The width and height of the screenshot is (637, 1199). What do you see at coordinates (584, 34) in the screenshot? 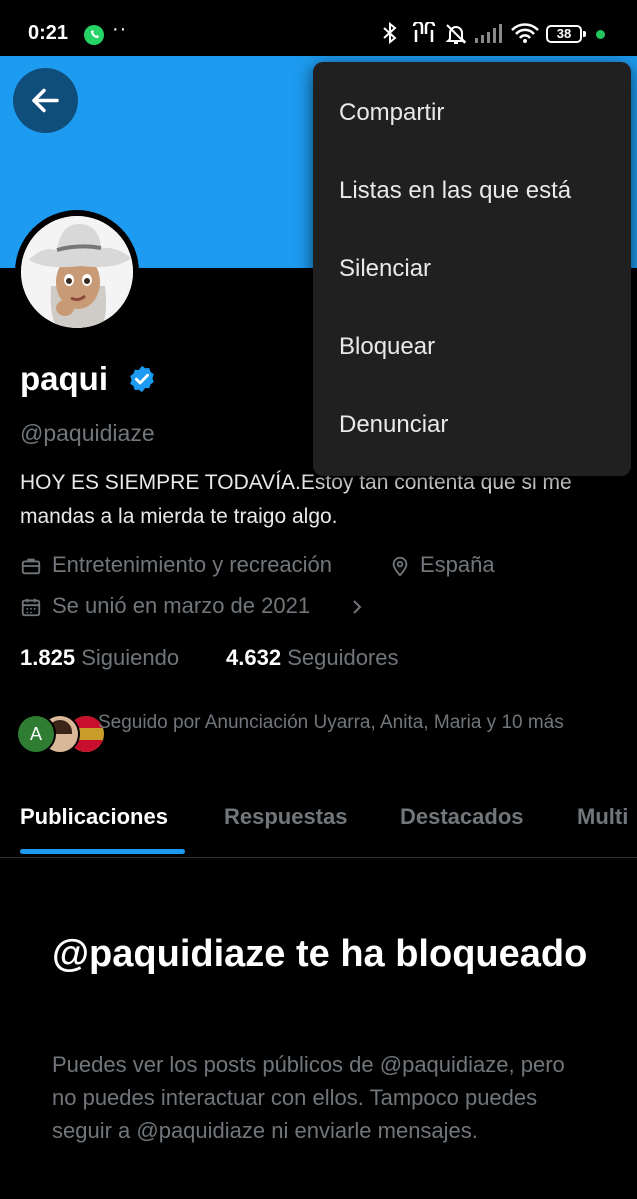
I see `battery-tip` at bounding box center [584, 34].